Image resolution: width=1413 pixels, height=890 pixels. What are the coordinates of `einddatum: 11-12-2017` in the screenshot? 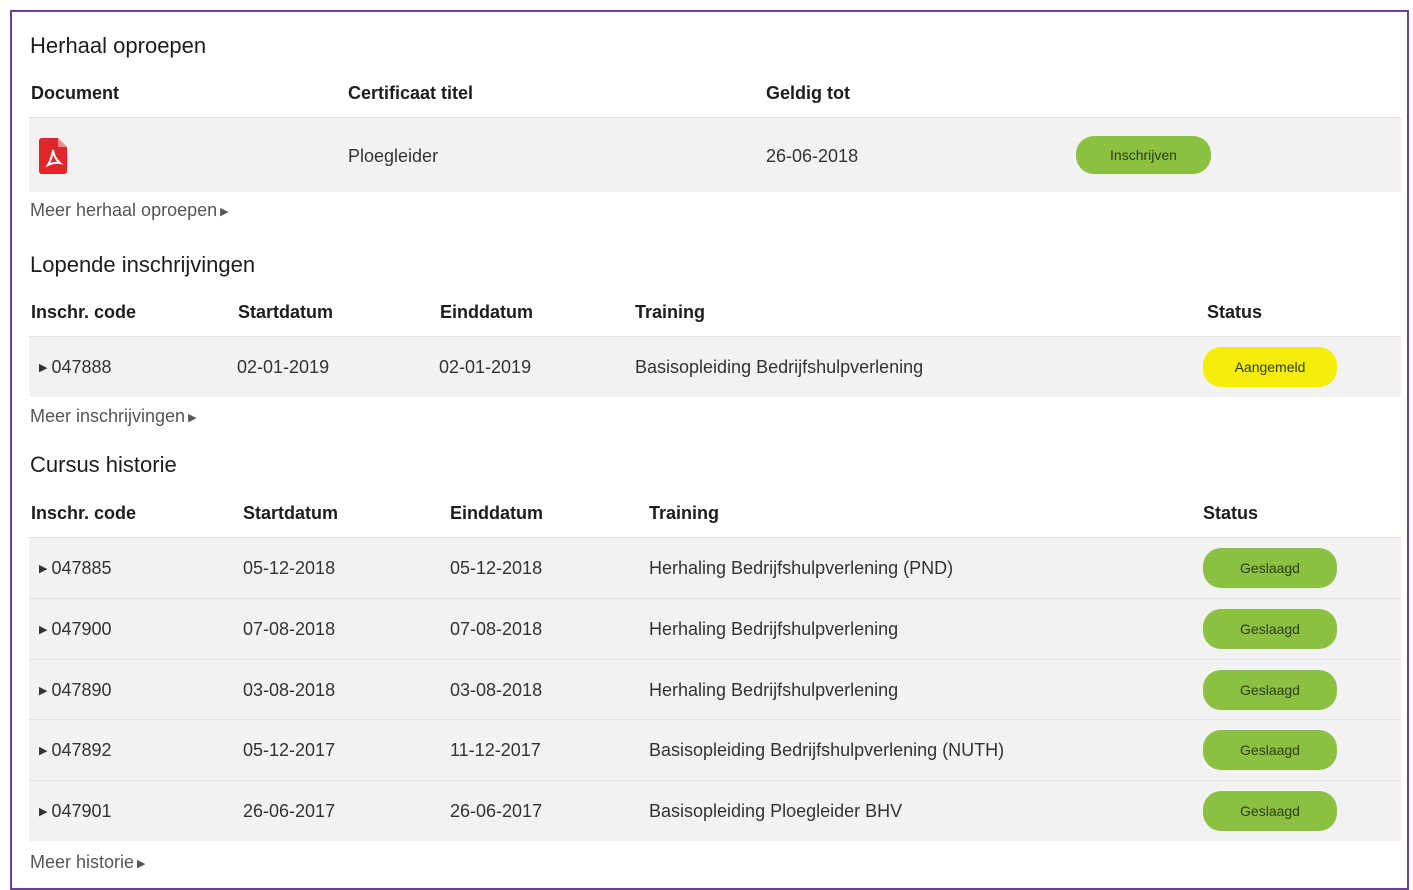 It's located at (495, 750).